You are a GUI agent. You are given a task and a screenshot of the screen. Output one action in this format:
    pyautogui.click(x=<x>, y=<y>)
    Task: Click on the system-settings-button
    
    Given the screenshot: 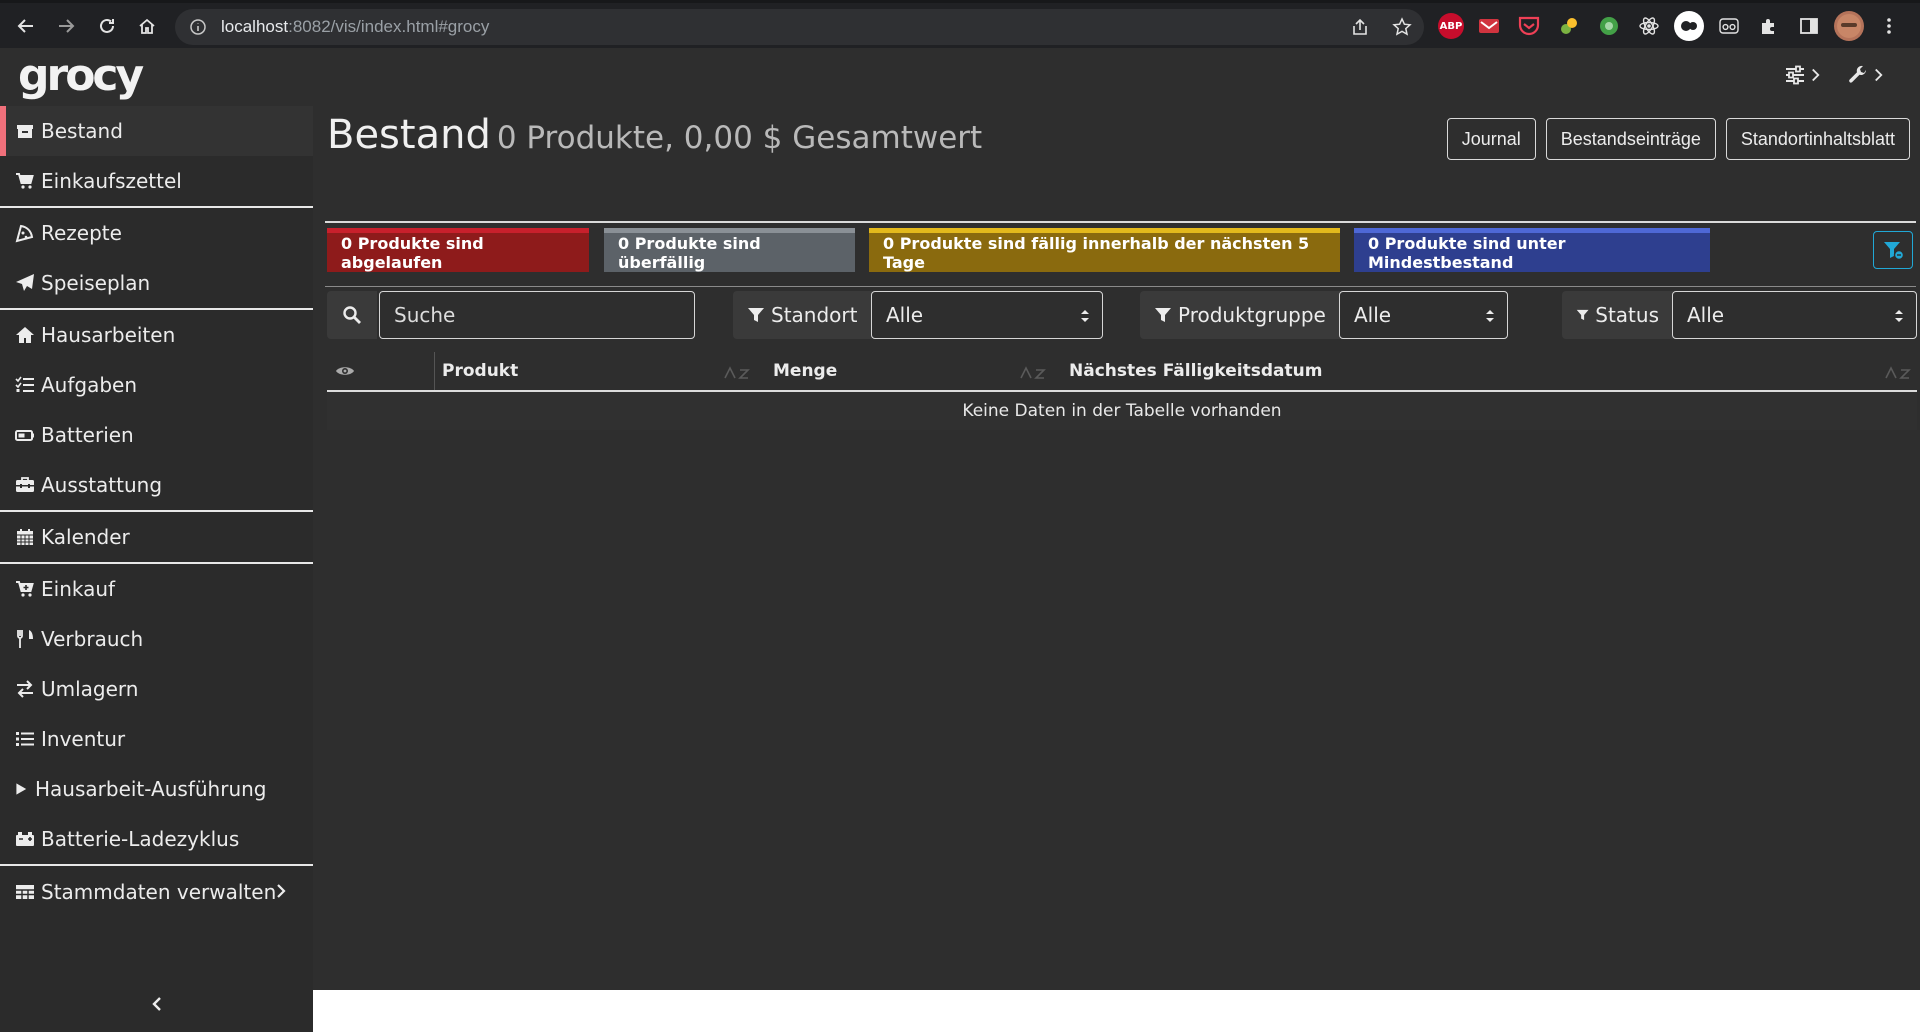 What is the action you would take?
    pyautogui.click(x=1865, y=75)
    